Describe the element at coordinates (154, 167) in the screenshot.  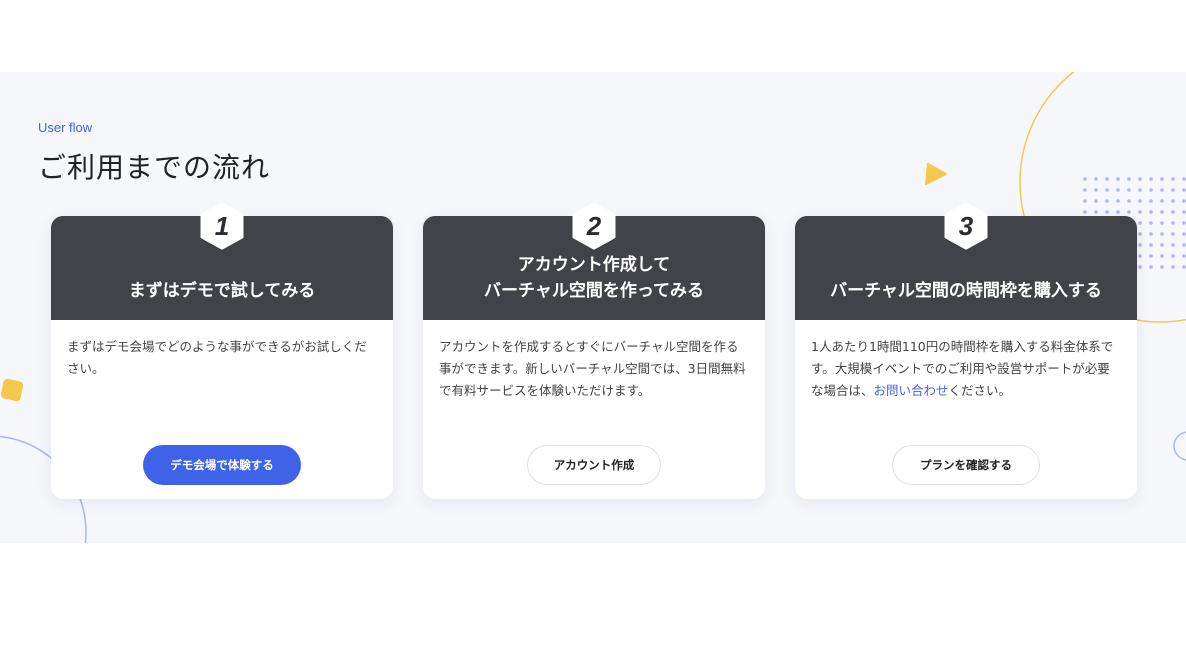
I see `section-title: ご利用までの流れ` at that location.